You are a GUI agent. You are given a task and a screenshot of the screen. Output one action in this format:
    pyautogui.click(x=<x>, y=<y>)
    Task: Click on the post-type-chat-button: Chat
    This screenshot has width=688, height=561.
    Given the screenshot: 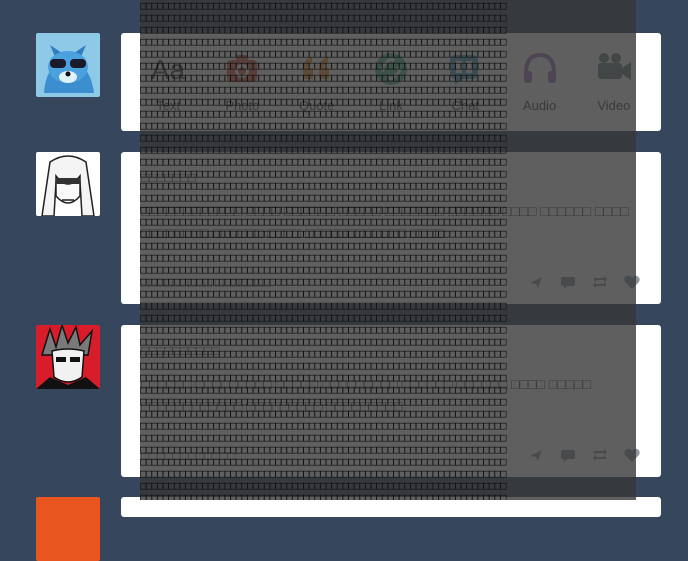 What is the action you would take?
    pyautogui.click(x=465, y=81)
    